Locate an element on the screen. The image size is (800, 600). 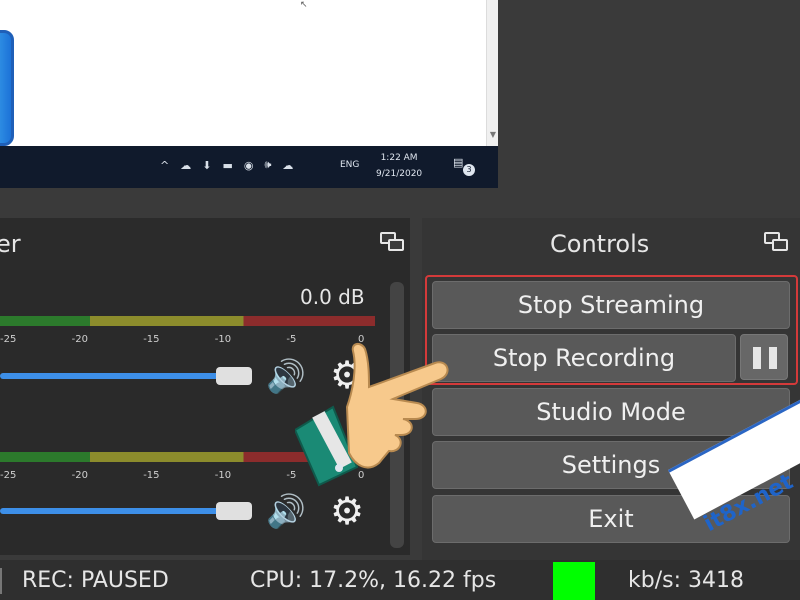
studio-mode-button: Studio Mode is located at coordinates (611, 412).